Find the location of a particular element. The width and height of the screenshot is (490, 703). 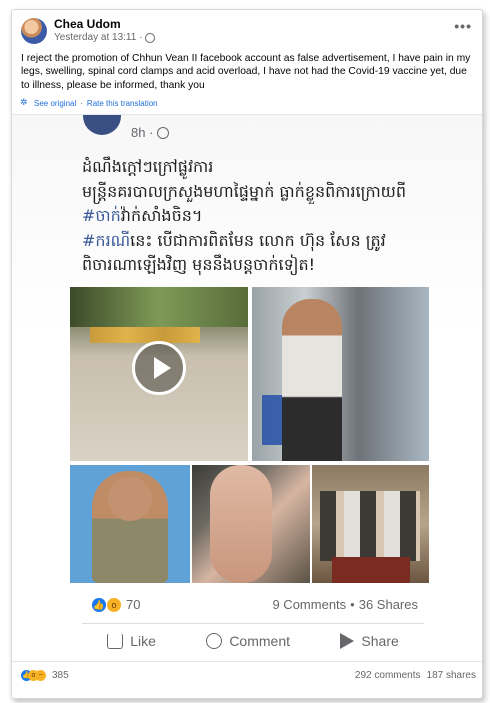

photo-group-gathering is located at coordinates (370, 524).